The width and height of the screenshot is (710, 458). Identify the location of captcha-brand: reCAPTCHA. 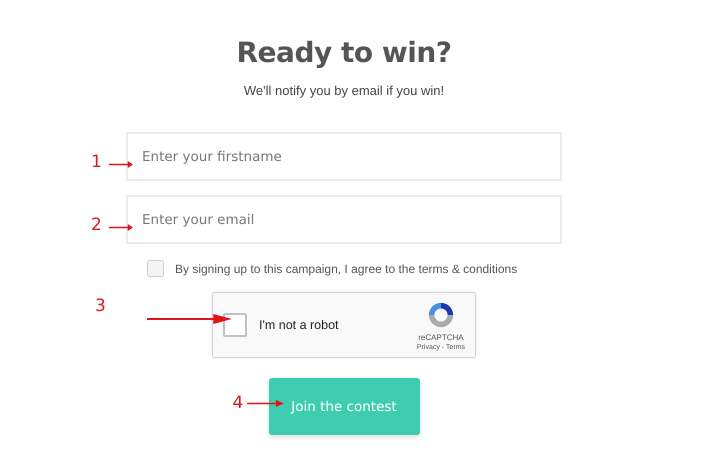
(441, 337).